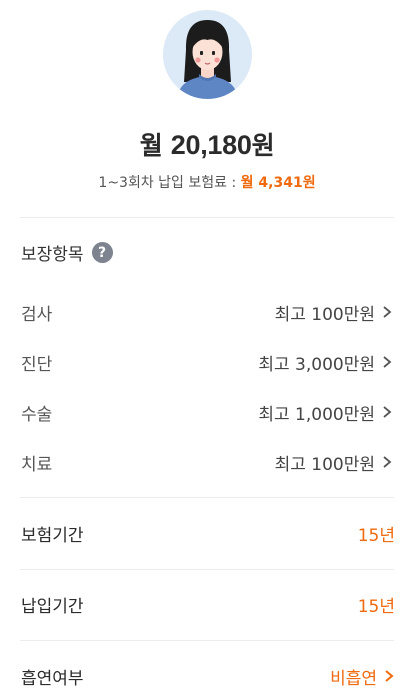  What do you see at coordinates (376, 535) in the screenshot?
I see `insurance-period-value: 15년` at bounding box center [376, 535].